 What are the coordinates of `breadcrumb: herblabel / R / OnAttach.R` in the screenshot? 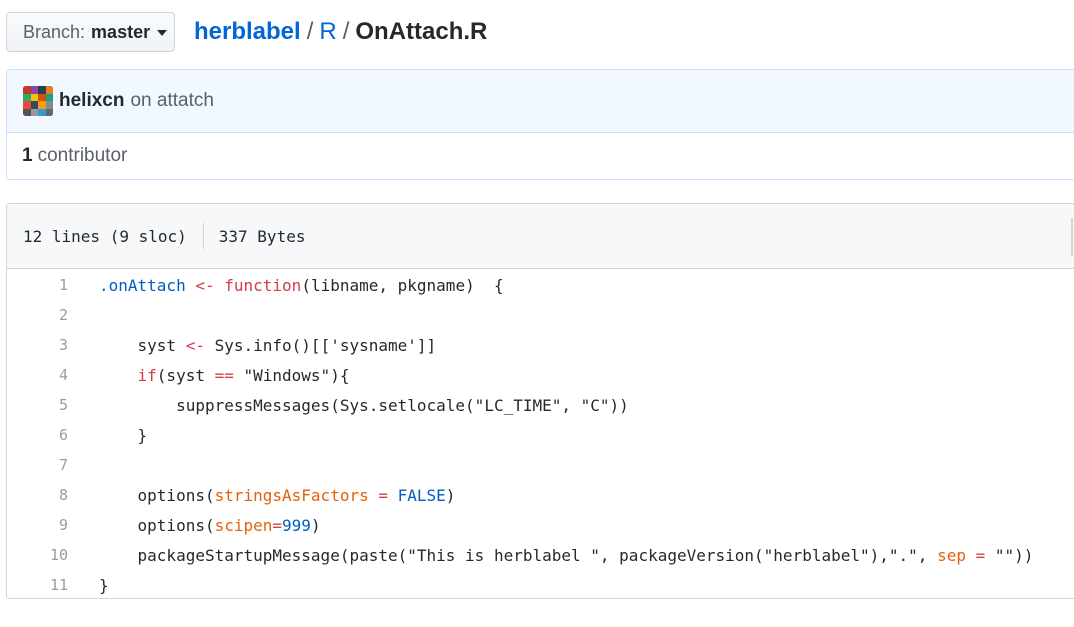 It's located at (340, 32).